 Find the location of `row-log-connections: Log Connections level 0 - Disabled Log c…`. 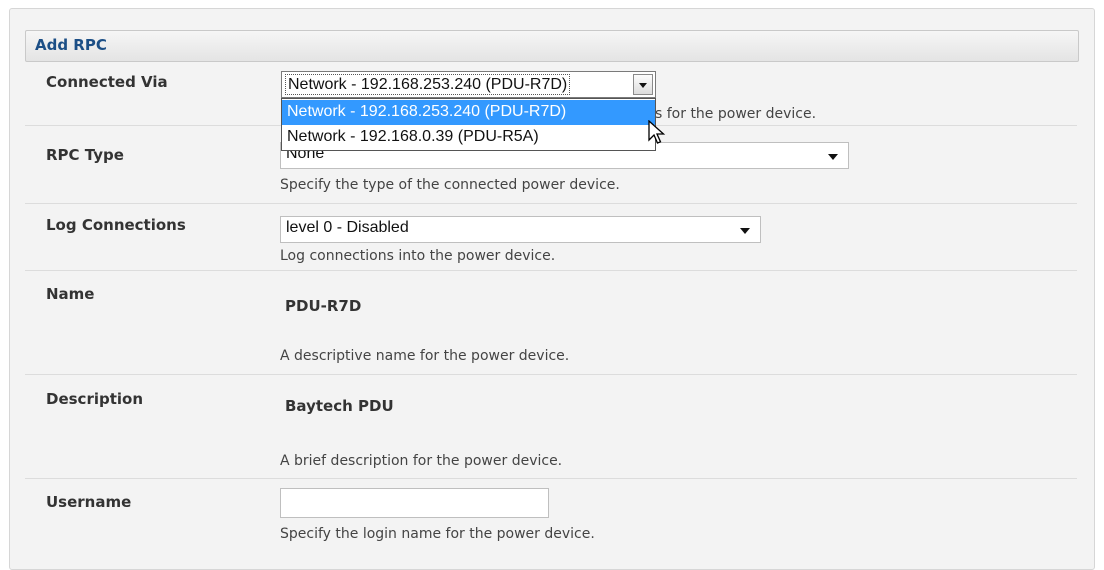

row-log-connections: Log Connections level 0 - Disabled Log c… is located at coordinates (551, 237).